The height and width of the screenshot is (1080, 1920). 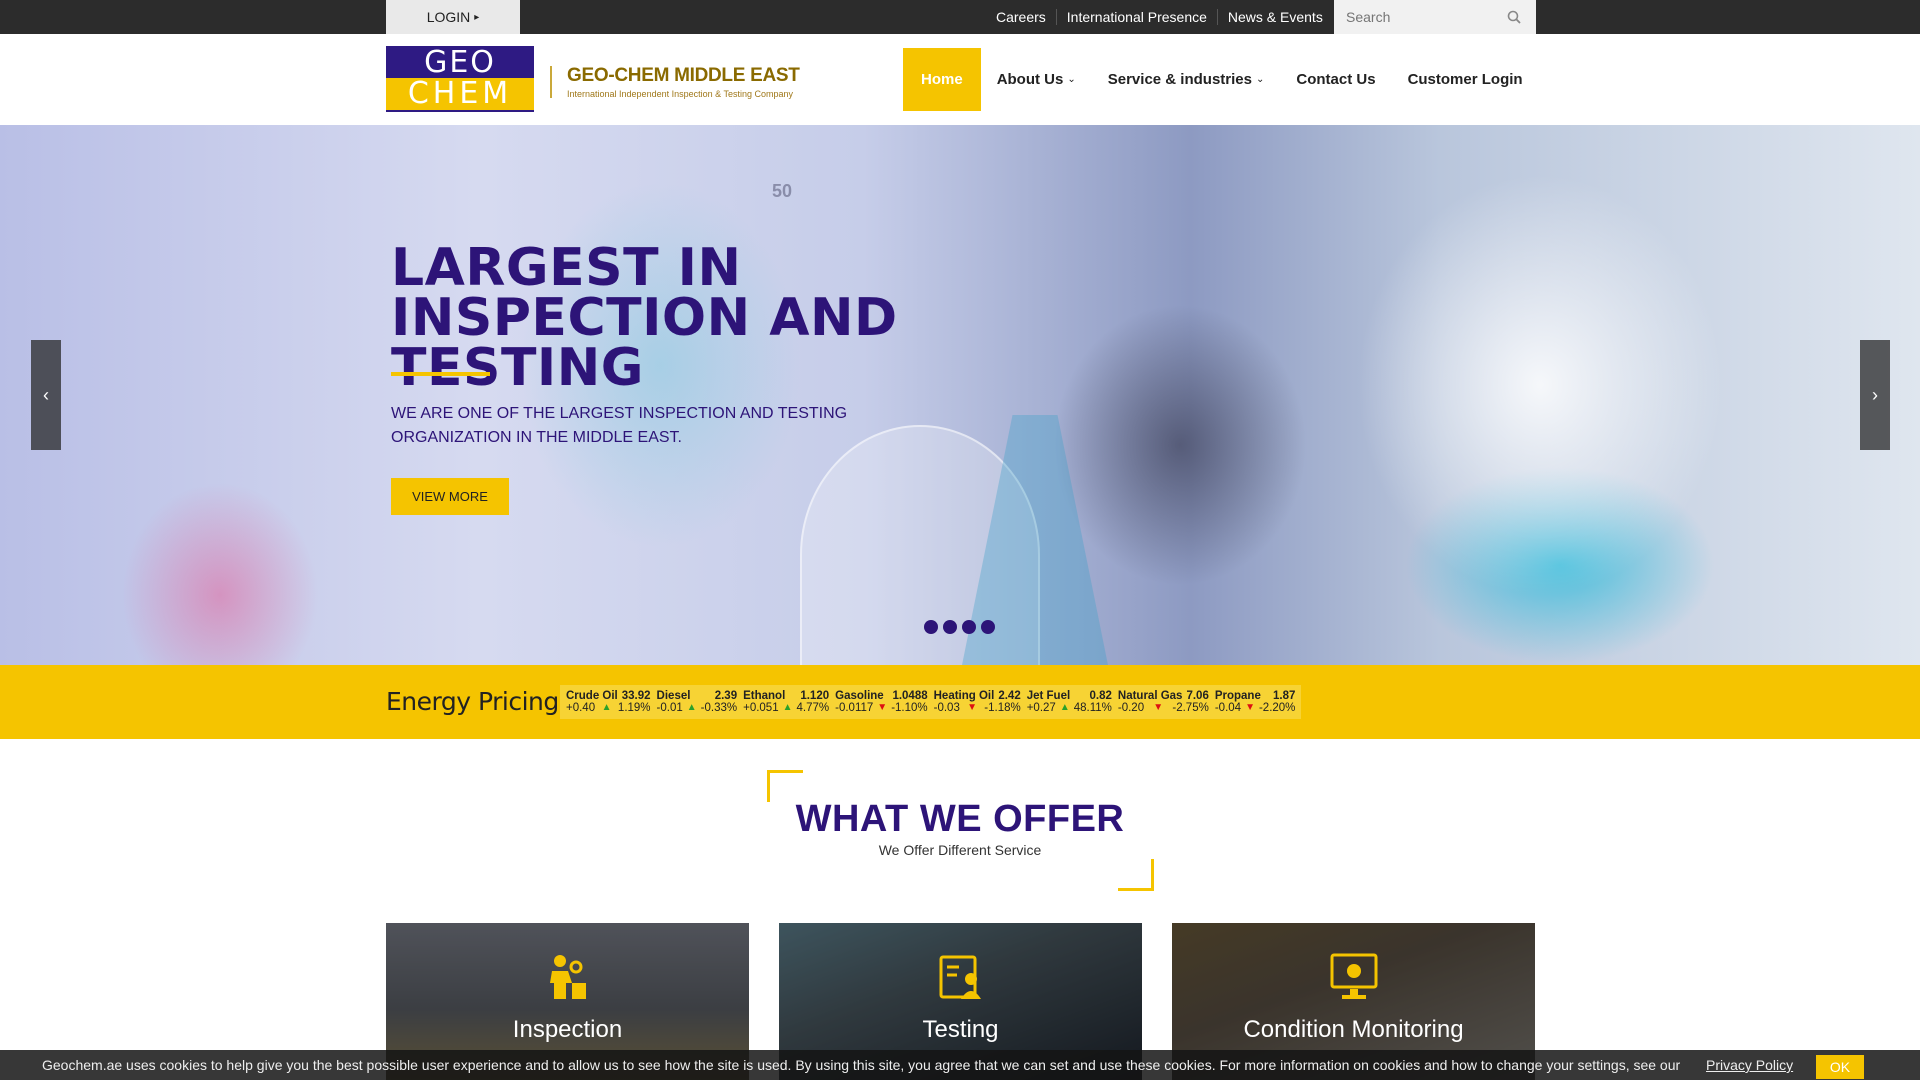 What do you see at coordinates (1353, 1029) in the screenshot?
I see `card-title: Condition Monitoring` at bounding box center [1353, 1029].